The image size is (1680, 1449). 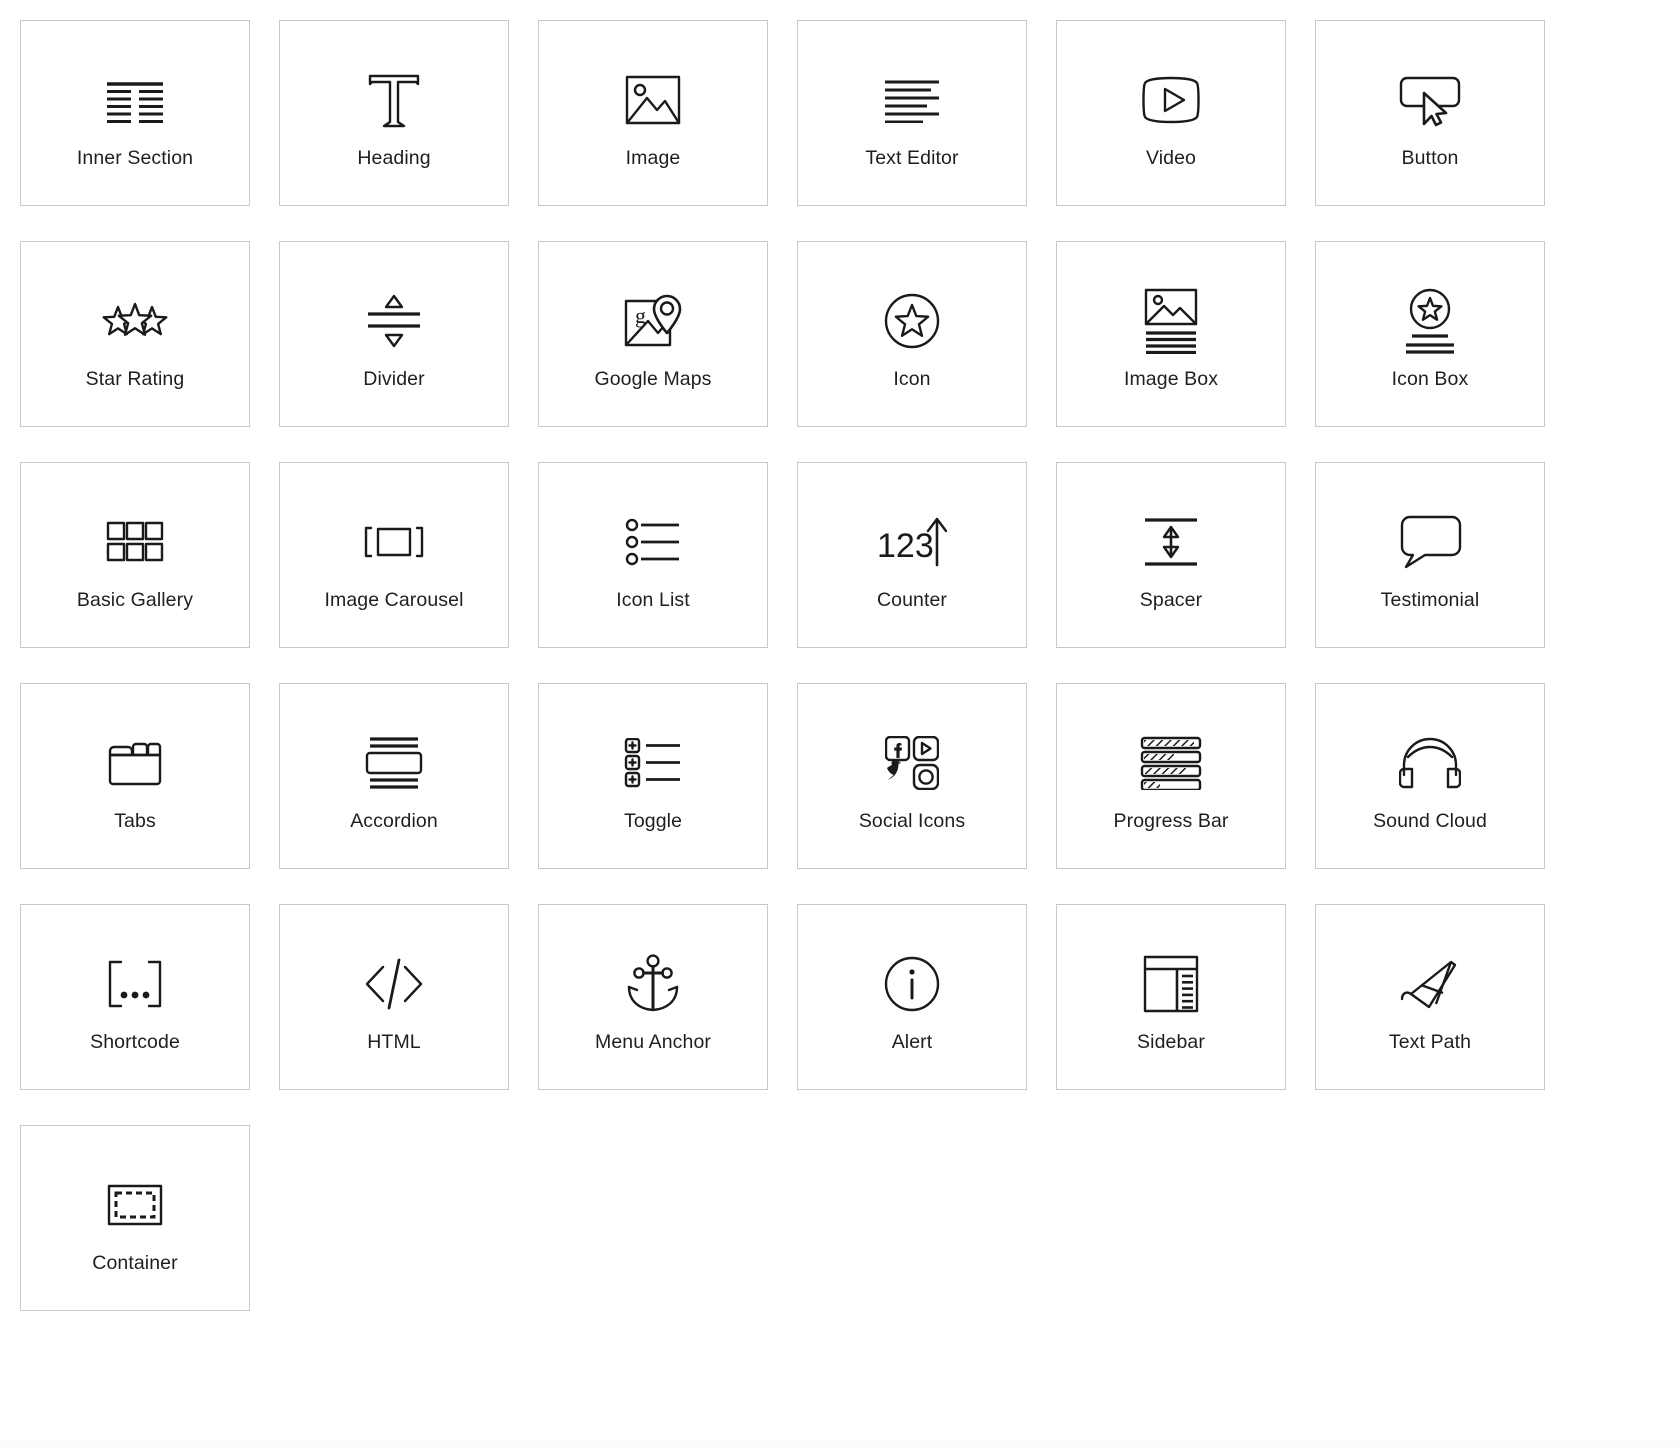 What do you see at coordinates (912, 158) in the screenshot?
I see `widget-label: Text Editor` at bounding box center [912, 158].